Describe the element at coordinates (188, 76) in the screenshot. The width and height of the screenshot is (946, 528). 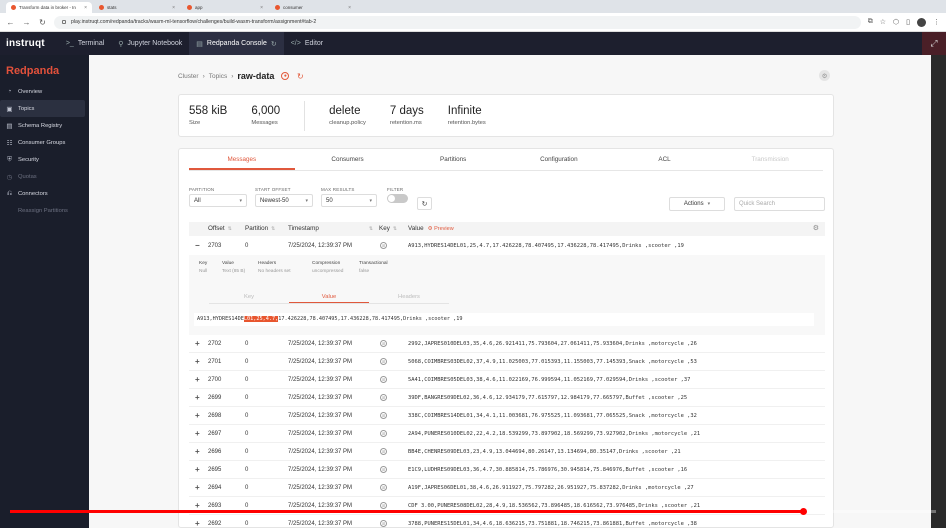
I see `breadcrumb-cluster: Cluster` at that location.